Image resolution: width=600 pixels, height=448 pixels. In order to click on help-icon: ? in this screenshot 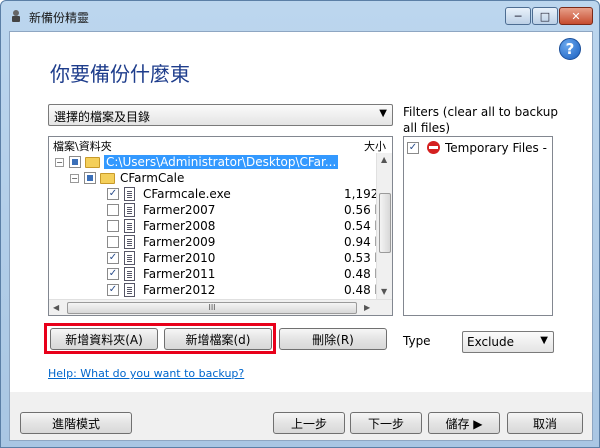, I will do `click(570, 49)`.